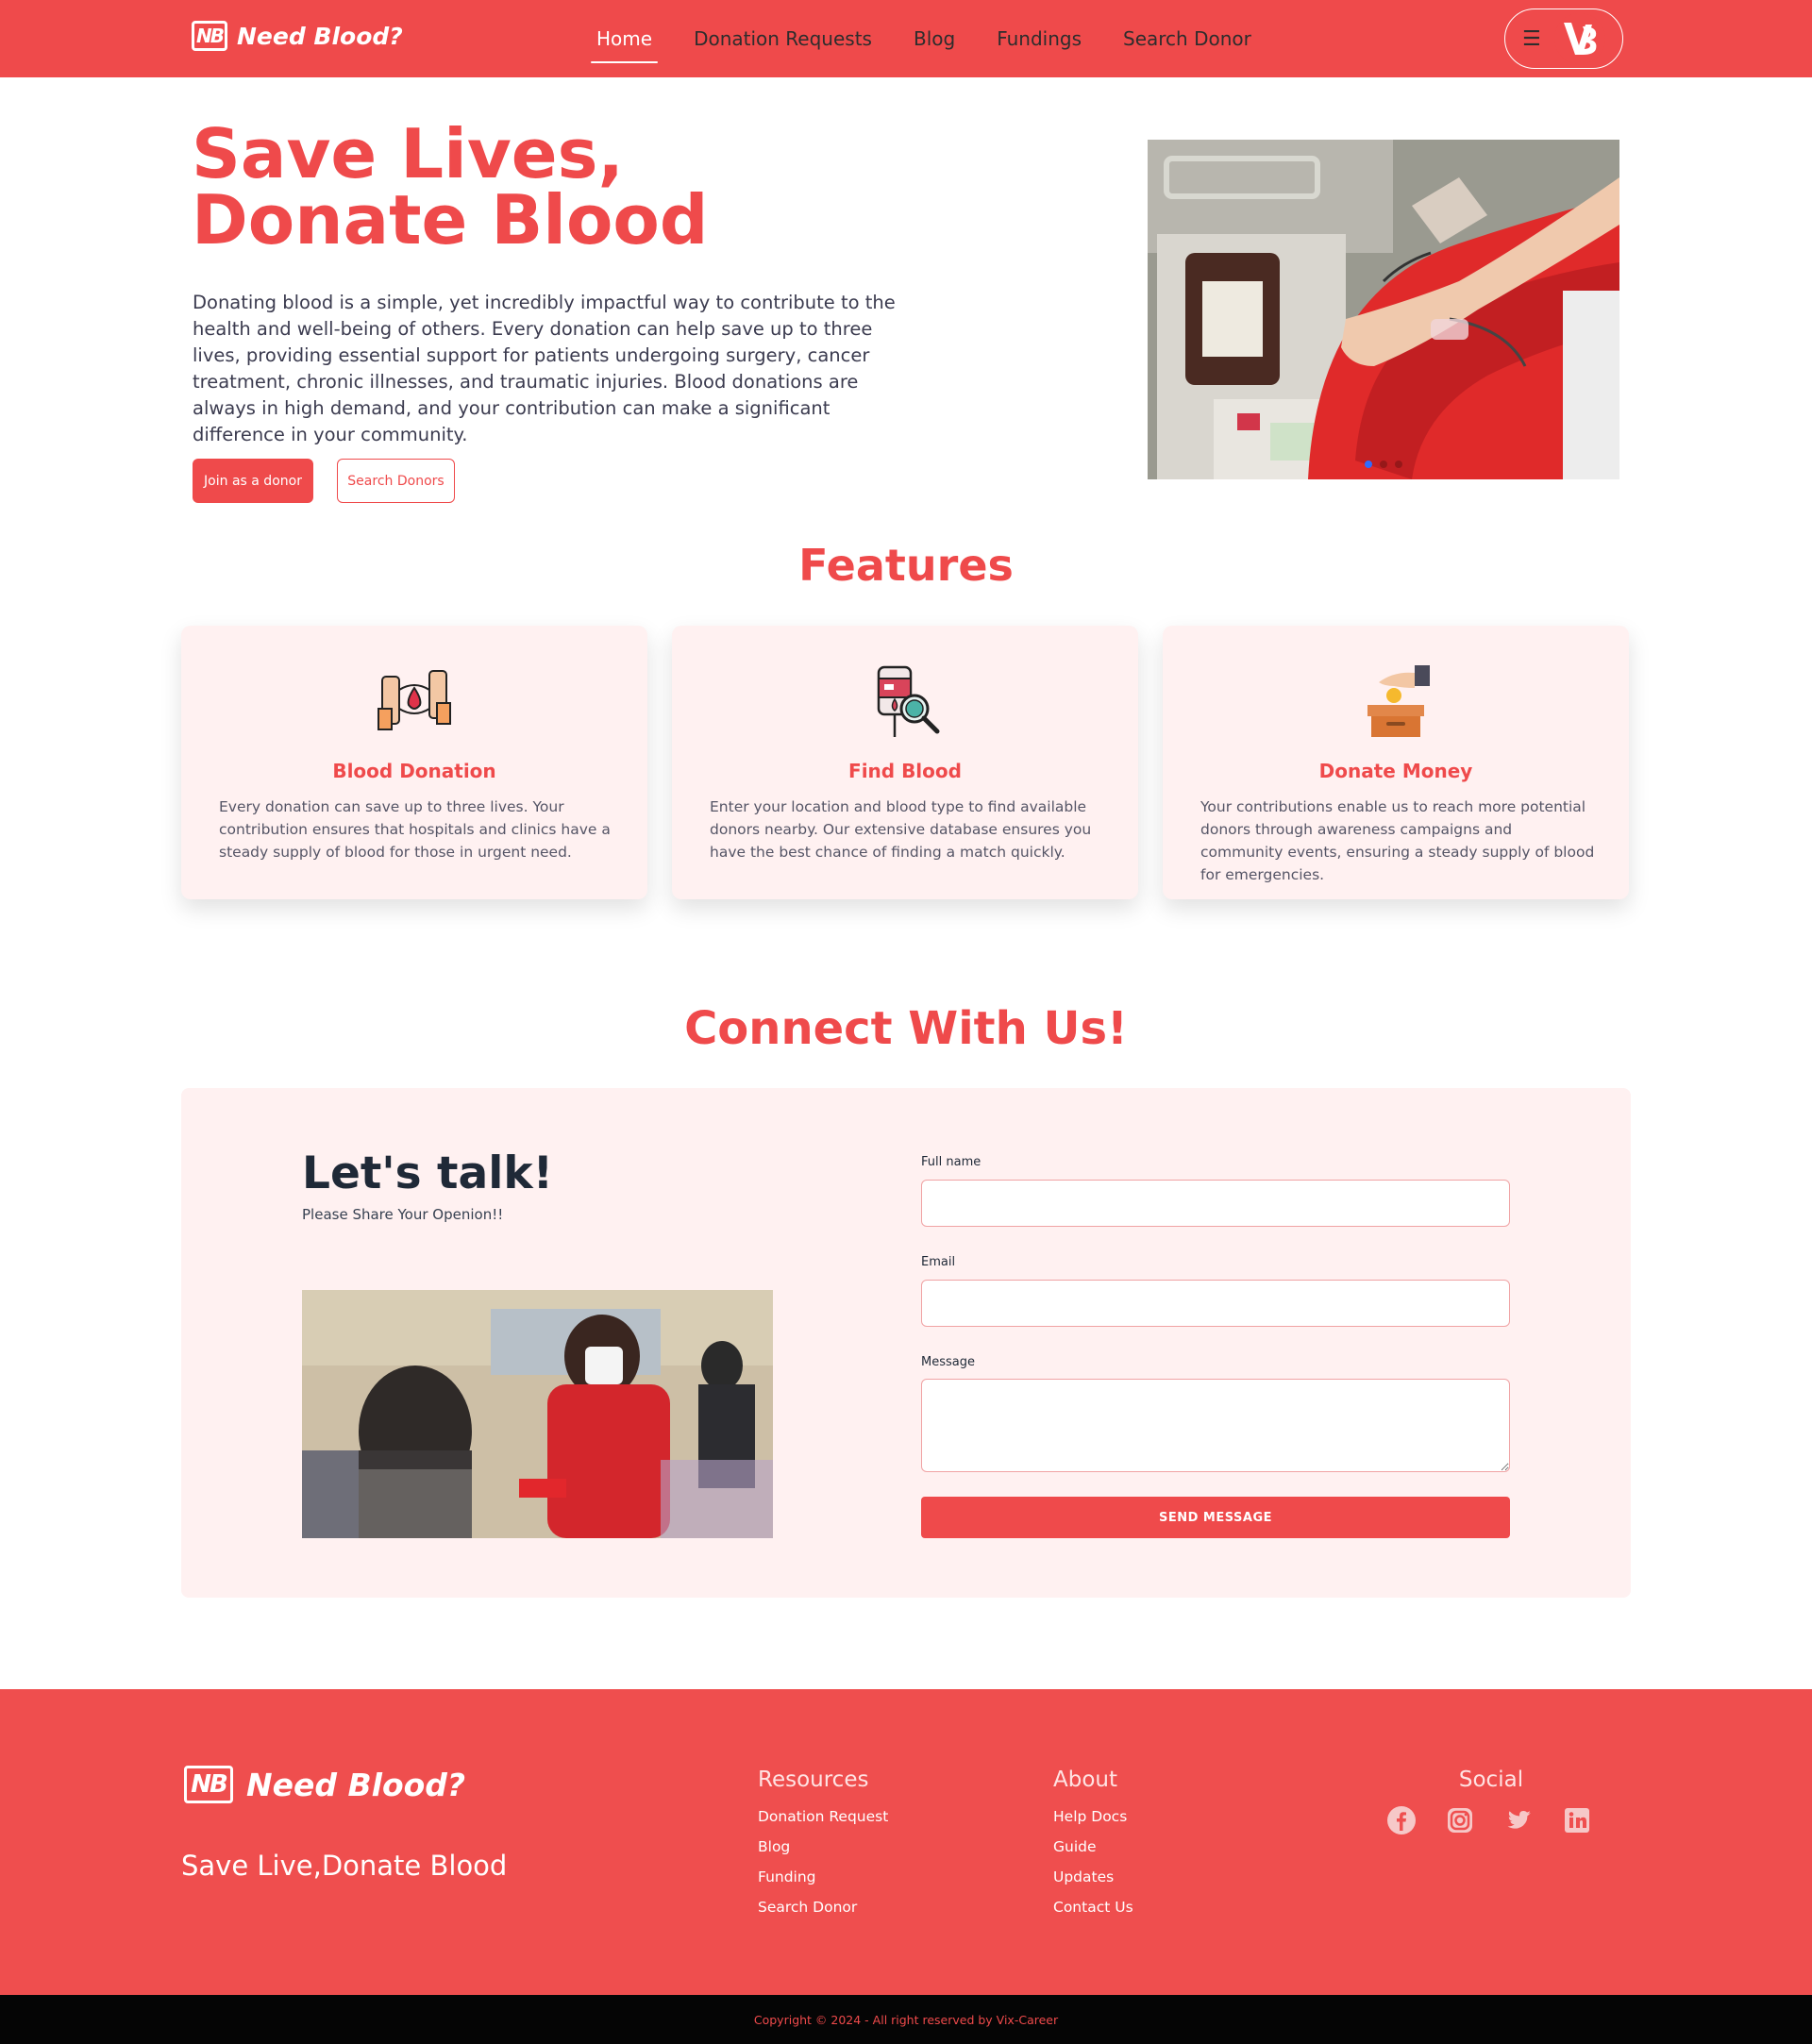 The image size is (1812, 2044). What do you see at coordinates (1460, 1820) in the screenshot?
I see `instagram-icon` at bounding box center [1460, 1820].